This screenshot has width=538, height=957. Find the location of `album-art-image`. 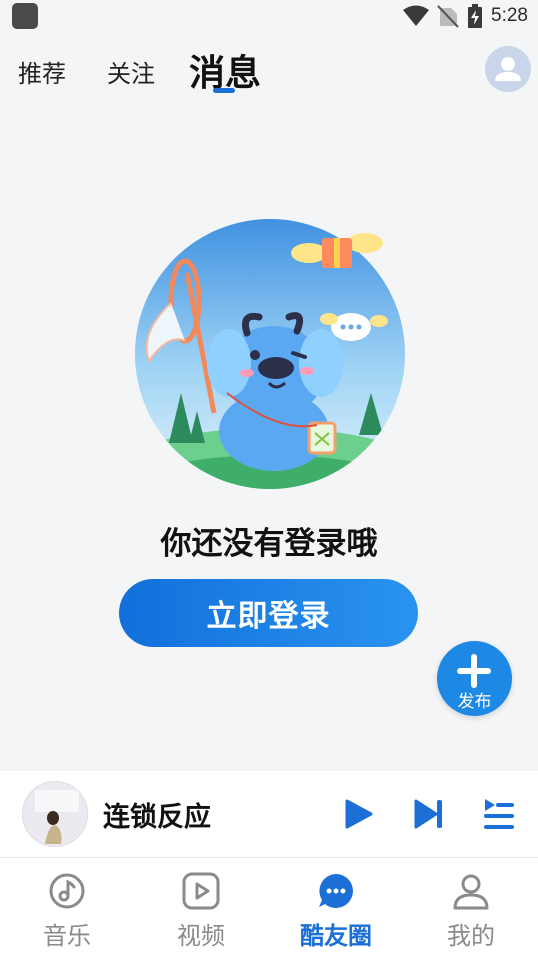

album-art-image is located at coordinates (55, 814).